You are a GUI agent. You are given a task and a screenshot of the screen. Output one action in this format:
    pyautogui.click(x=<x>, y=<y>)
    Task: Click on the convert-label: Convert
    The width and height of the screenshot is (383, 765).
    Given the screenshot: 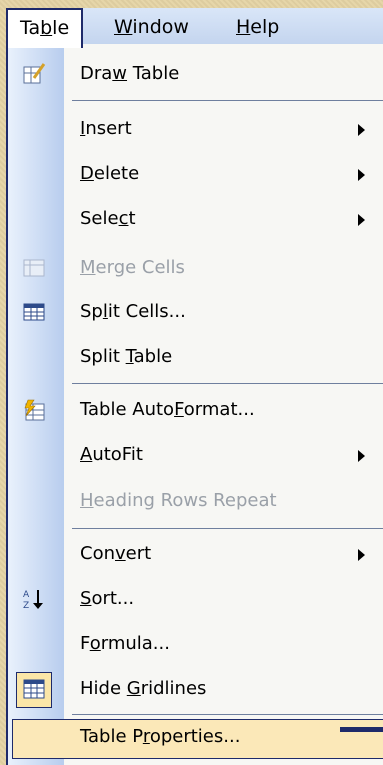 What is the action you would take?
    pyautogui.click(x=116, y=553)
    